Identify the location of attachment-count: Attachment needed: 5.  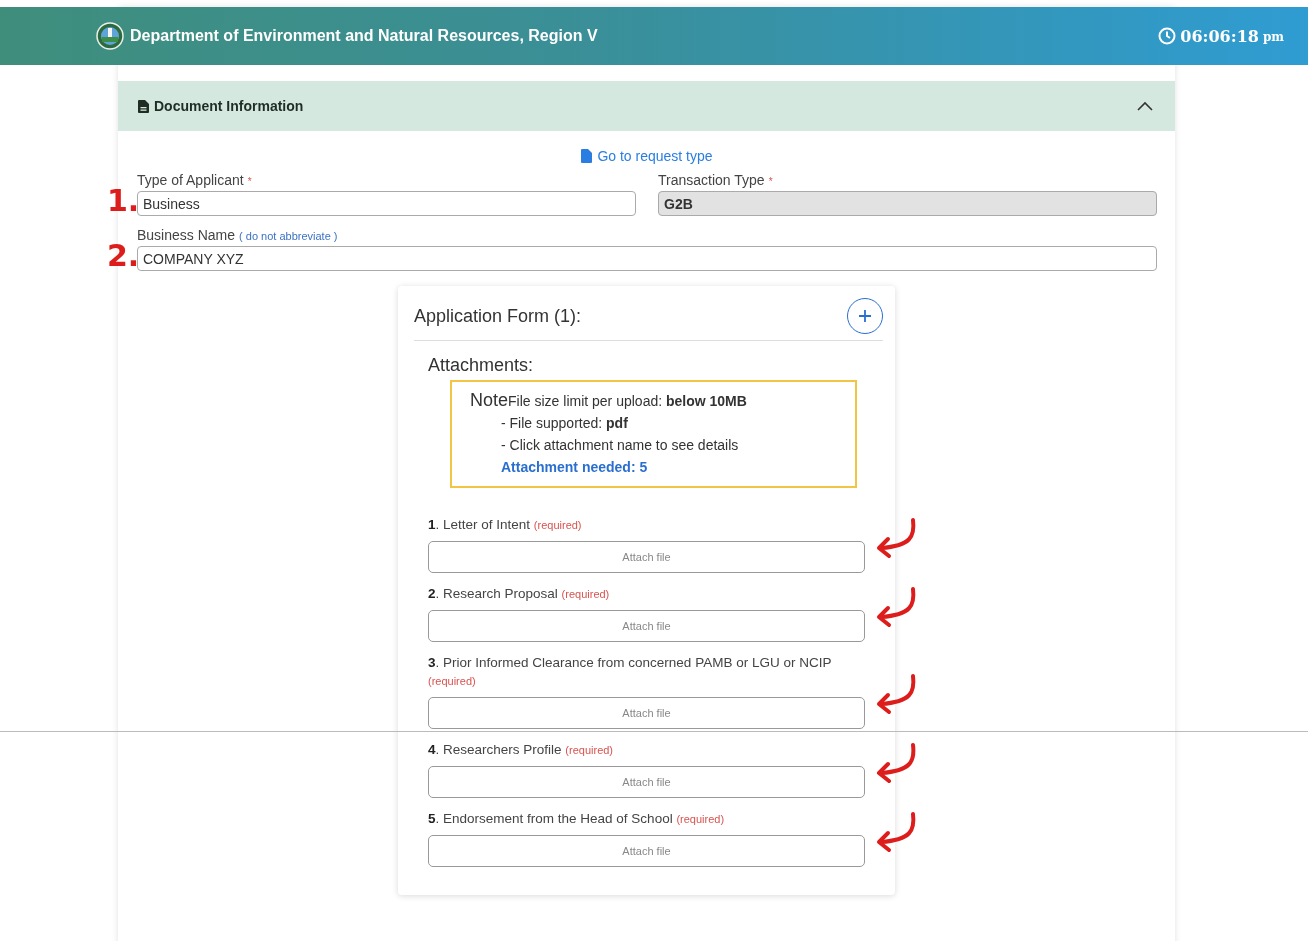
(575, 467).